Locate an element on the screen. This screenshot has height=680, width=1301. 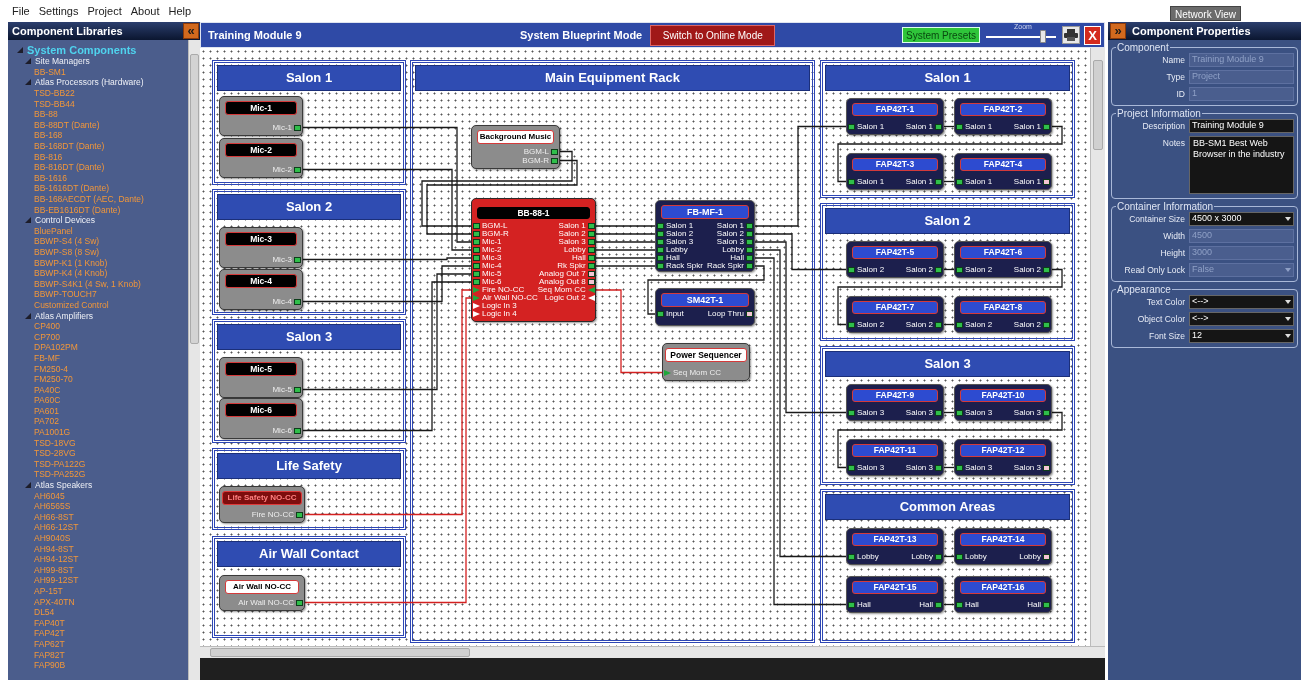
port-label: Air Wall NO-CC is located at coordinates (266, 602).